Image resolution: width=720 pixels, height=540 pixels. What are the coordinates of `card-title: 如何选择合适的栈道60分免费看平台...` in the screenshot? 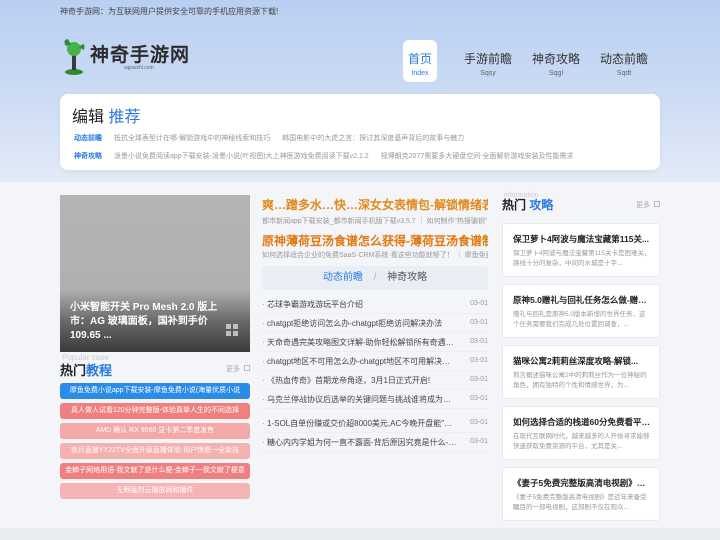 It's located at (582, 422).